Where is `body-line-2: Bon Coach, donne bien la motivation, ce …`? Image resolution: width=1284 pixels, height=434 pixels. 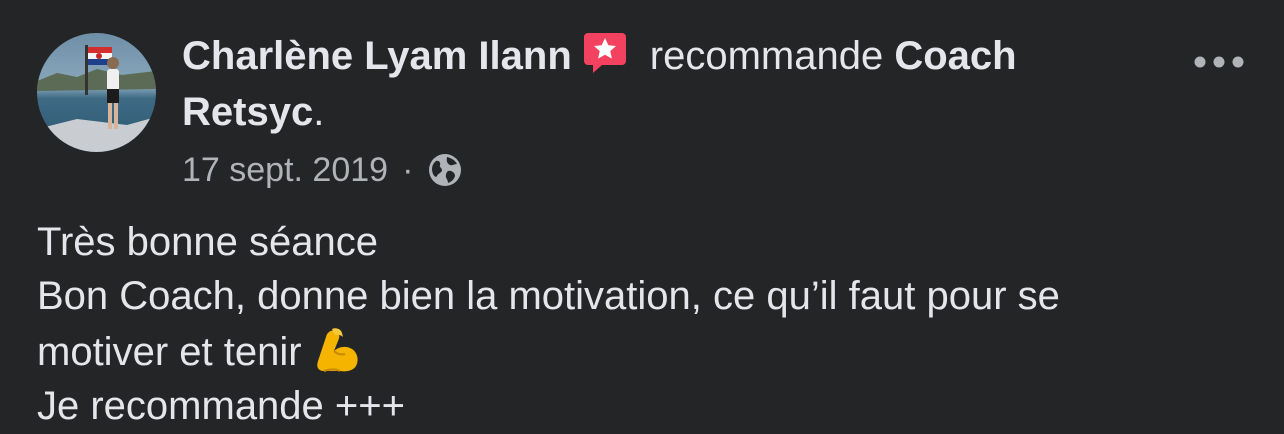 body-line-2: Bon Coach, donne bien la motivation, ce … is located at coordinates (548, 296).